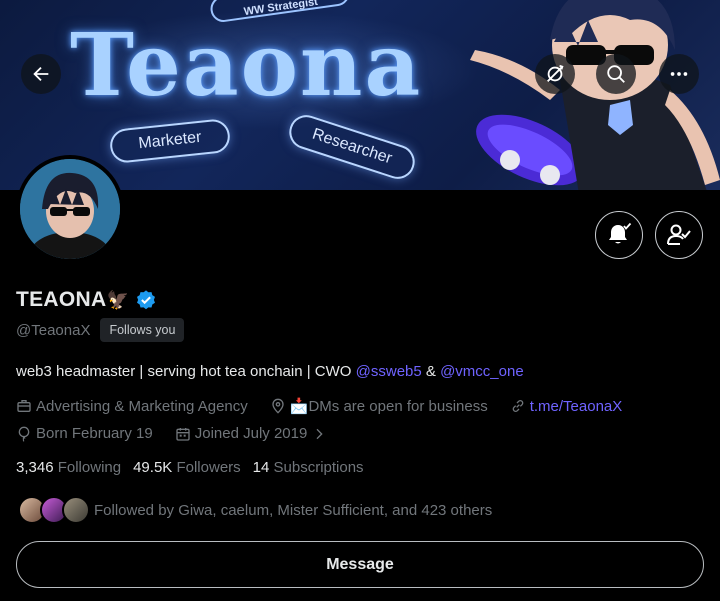 This screenshot has height=601, width=720. I want to click on back-button, so click(41, 74).